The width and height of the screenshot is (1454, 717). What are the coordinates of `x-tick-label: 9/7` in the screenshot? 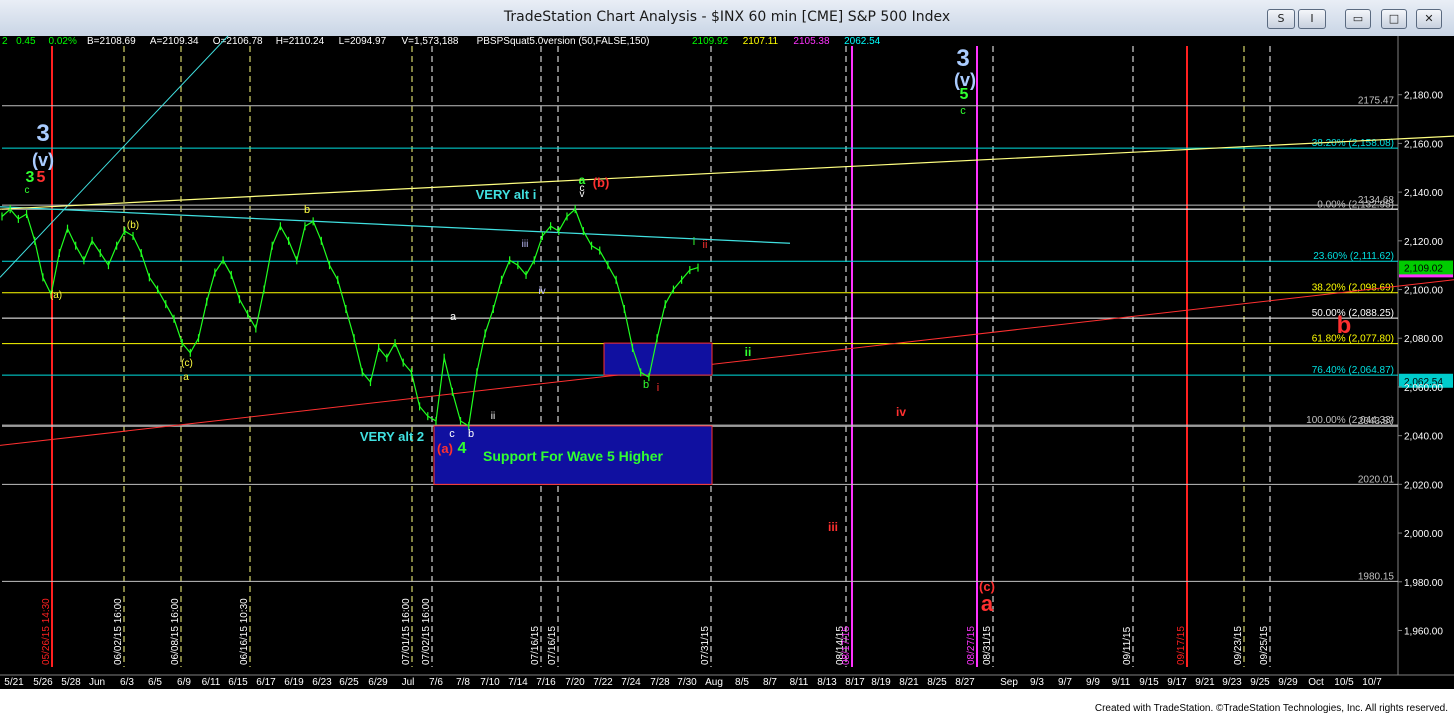 It's located at (1065, 682).